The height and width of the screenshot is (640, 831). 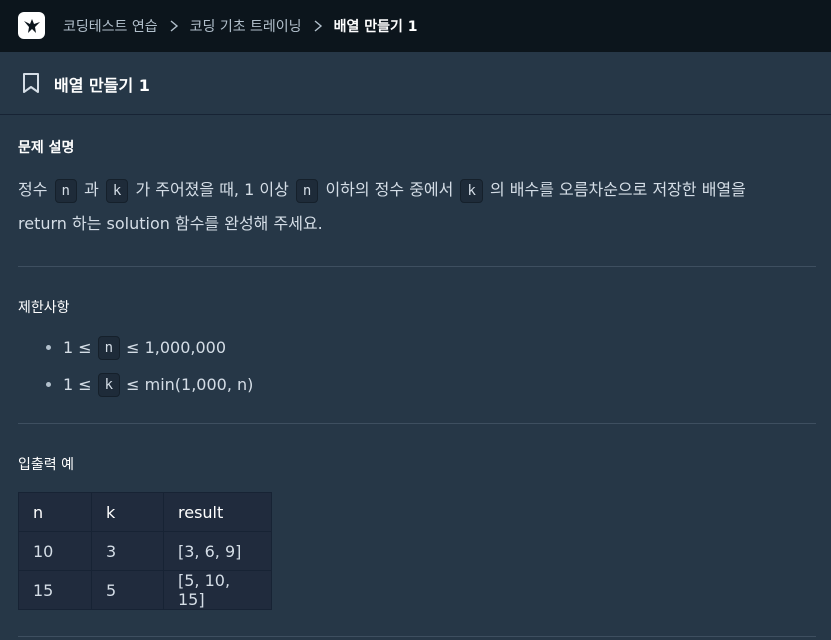 I want to click on problem-description-heading: 문제 설명, so click(x=46, y=148).